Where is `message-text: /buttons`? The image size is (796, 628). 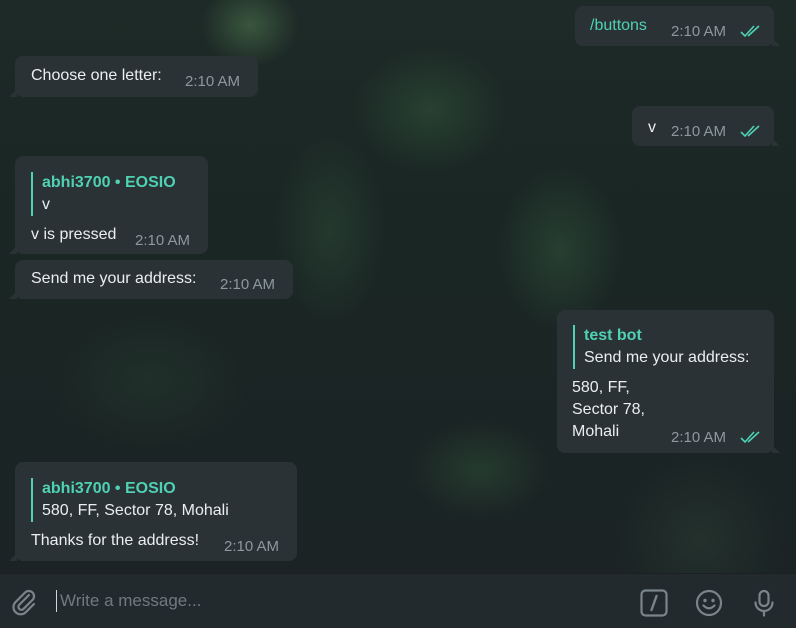 message-text: /buttons is located at coordinates (618, 26).